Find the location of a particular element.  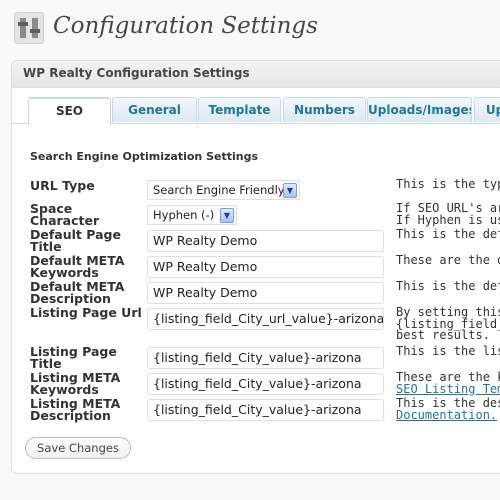

listing-page-title-description: This is the listin is located at coordinates (448, 351).